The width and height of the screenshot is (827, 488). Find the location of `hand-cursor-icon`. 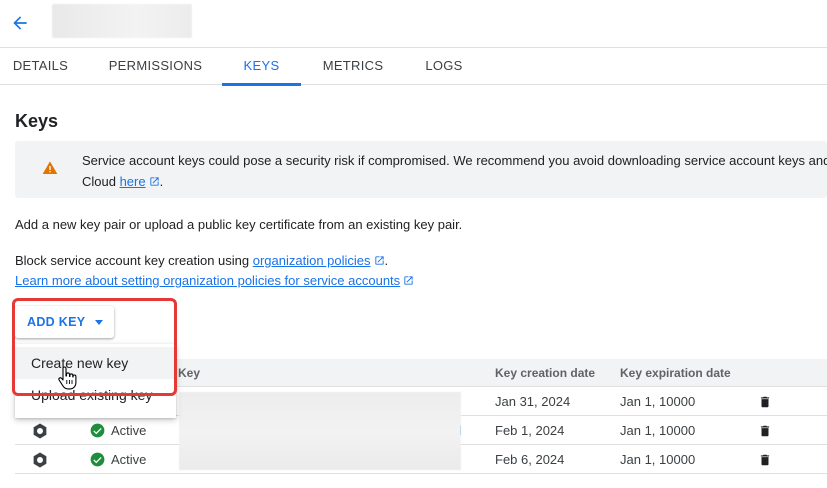

hand-cursor-icon is located at coordinates (67, 378).